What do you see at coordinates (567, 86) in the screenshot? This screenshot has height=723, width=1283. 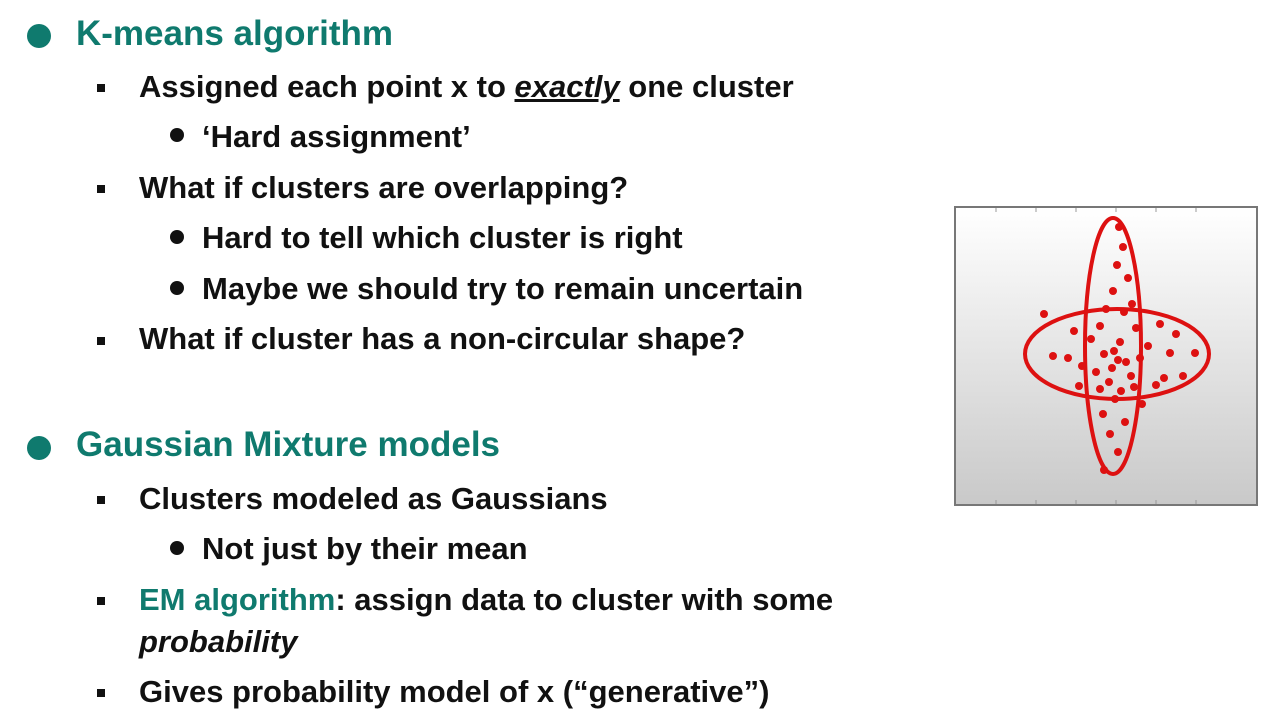 I see `bullet-text-emph-exactly: exactly` at bounding box center [567, 86].